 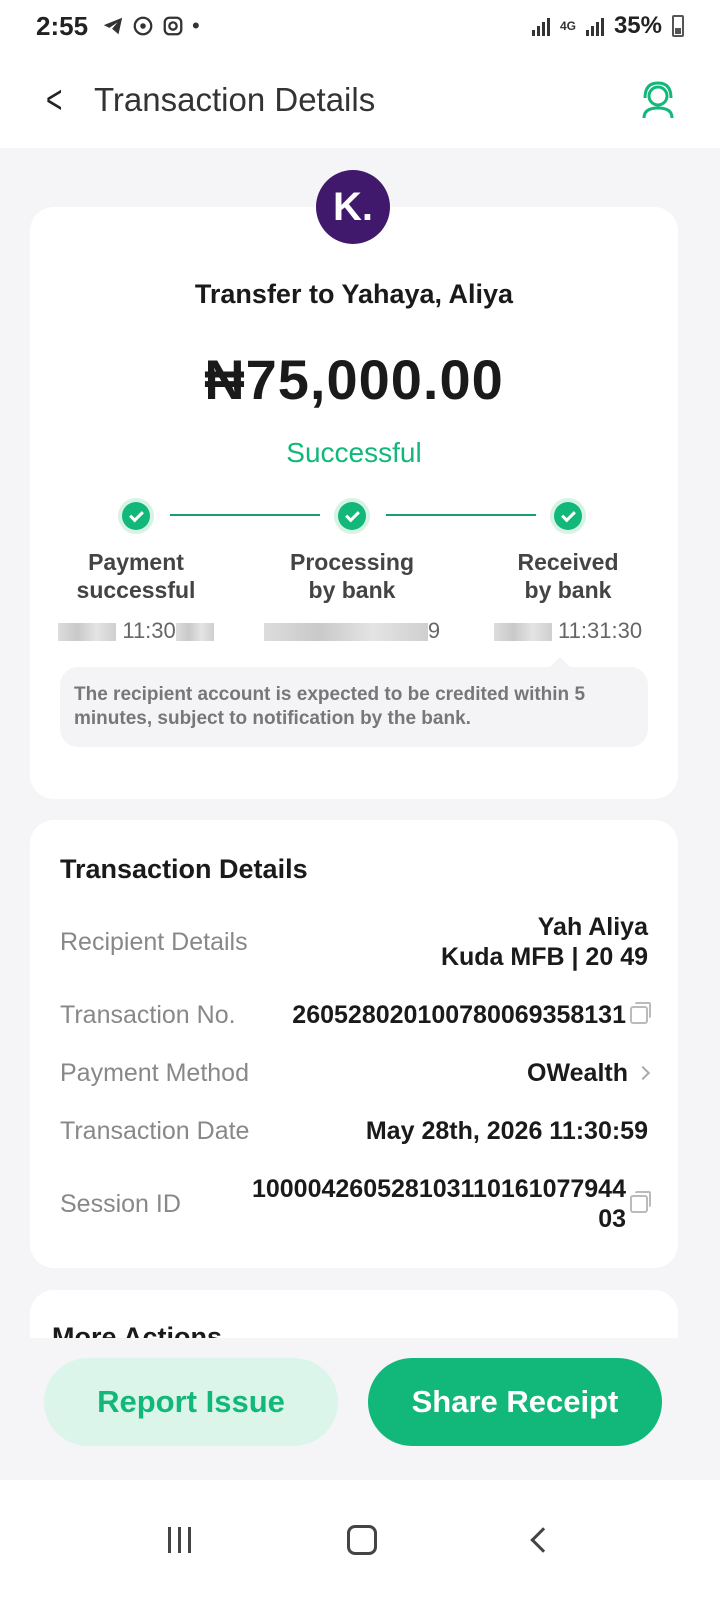 What do you see at coordinates (678, 26) in the screenshot?
I see `battery-icon` at bounding box center [678, 26].